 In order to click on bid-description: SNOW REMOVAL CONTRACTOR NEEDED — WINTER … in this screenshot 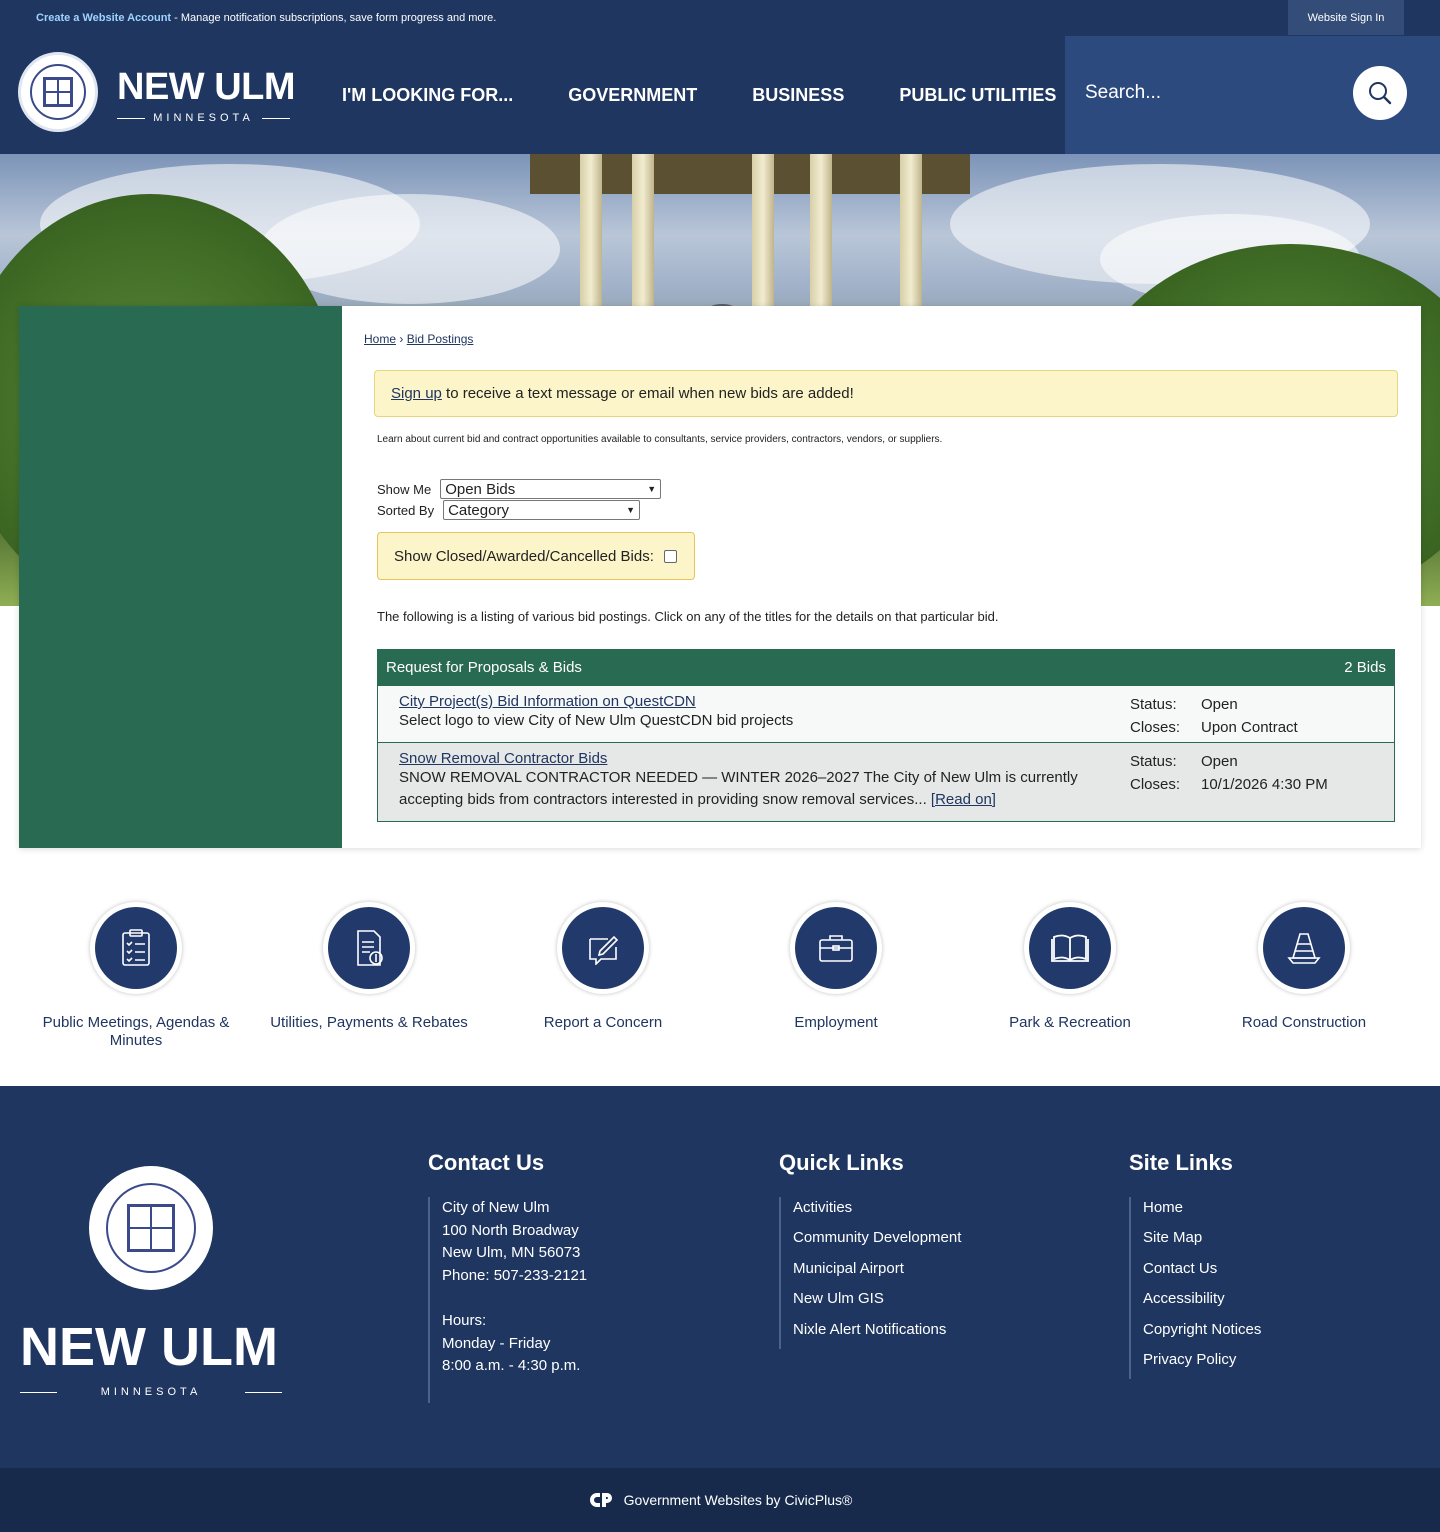, I will do `click(738, 788)`.